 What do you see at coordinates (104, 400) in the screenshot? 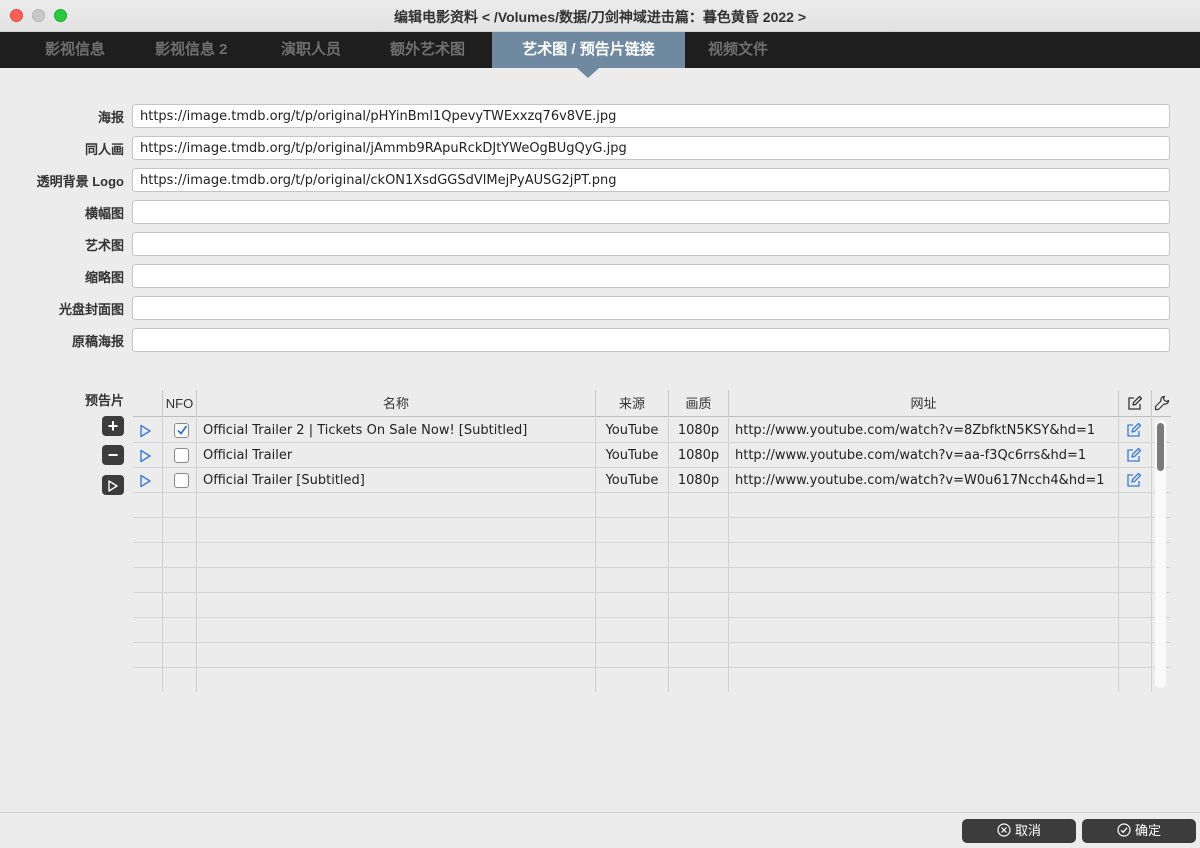
I see `trailers-label: 预告片` at bounding box center [104, 400].